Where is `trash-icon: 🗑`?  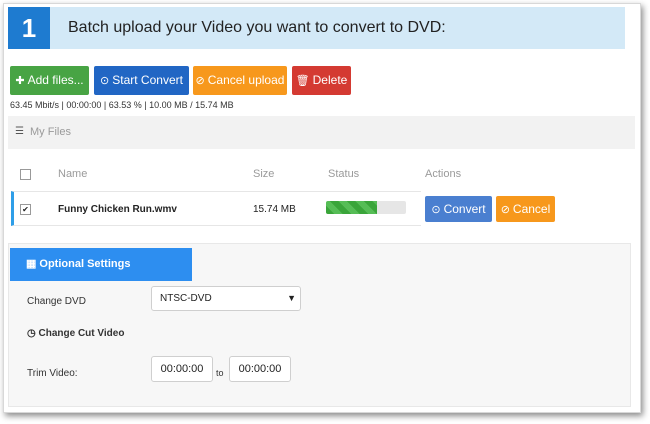 trash-icon: 🗑 is located at coordinates (302, 81).